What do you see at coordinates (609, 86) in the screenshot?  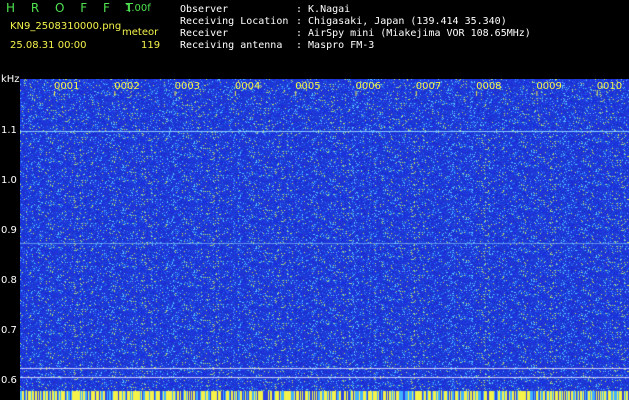 I see `minute-marker: 0010` at bounding box center [609, 86].